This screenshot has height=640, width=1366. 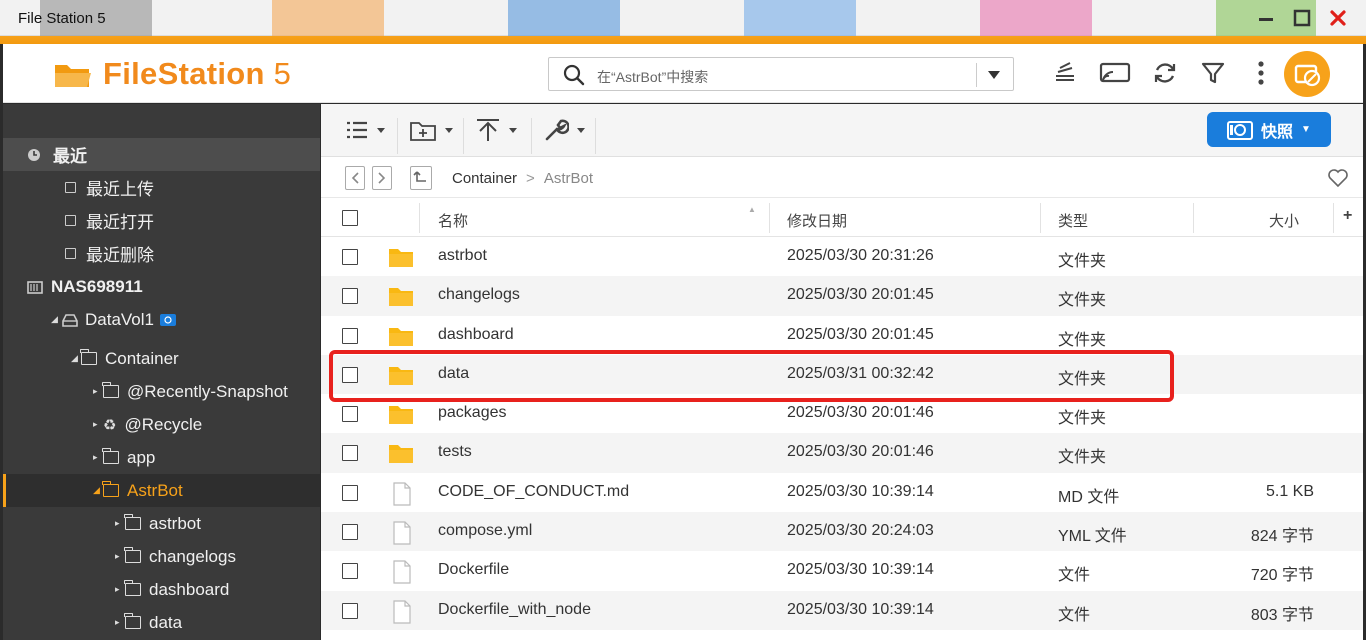 What do you see at coordinates (161, 286) in the screenshot?
I see `sidebar-item-nas: NAS698911` at bounding box center [161, 286].